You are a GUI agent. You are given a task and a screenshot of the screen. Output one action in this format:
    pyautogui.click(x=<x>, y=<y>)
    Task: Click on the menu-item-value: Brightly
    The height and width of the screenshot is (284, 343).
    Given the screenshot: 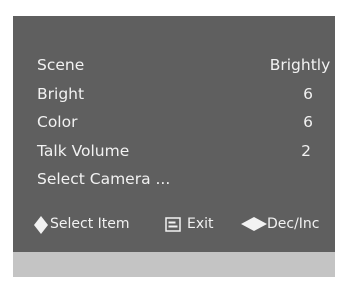 What is the action you would take?
    pyautogui.click(x=300, y=65)
    